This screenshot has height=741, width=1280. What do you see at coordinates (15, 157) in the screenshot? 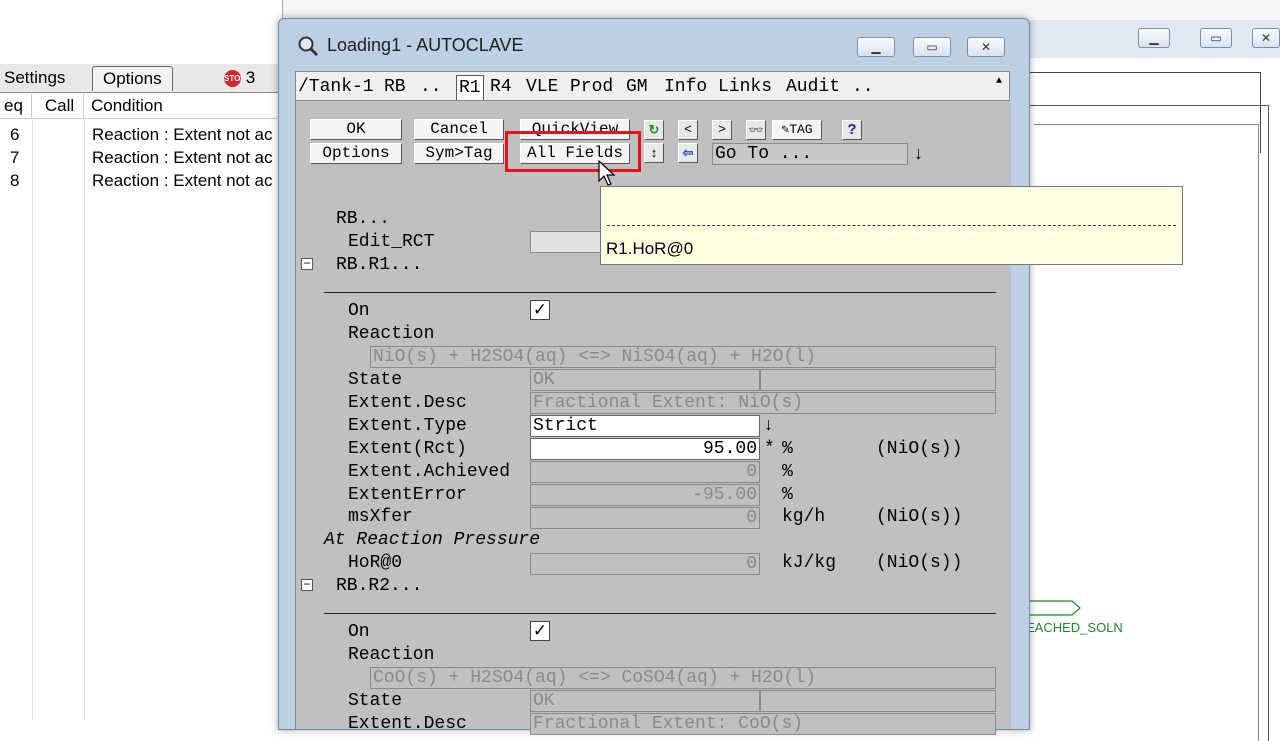
I see `row-seq: 7` at bounding box center [15, 157].